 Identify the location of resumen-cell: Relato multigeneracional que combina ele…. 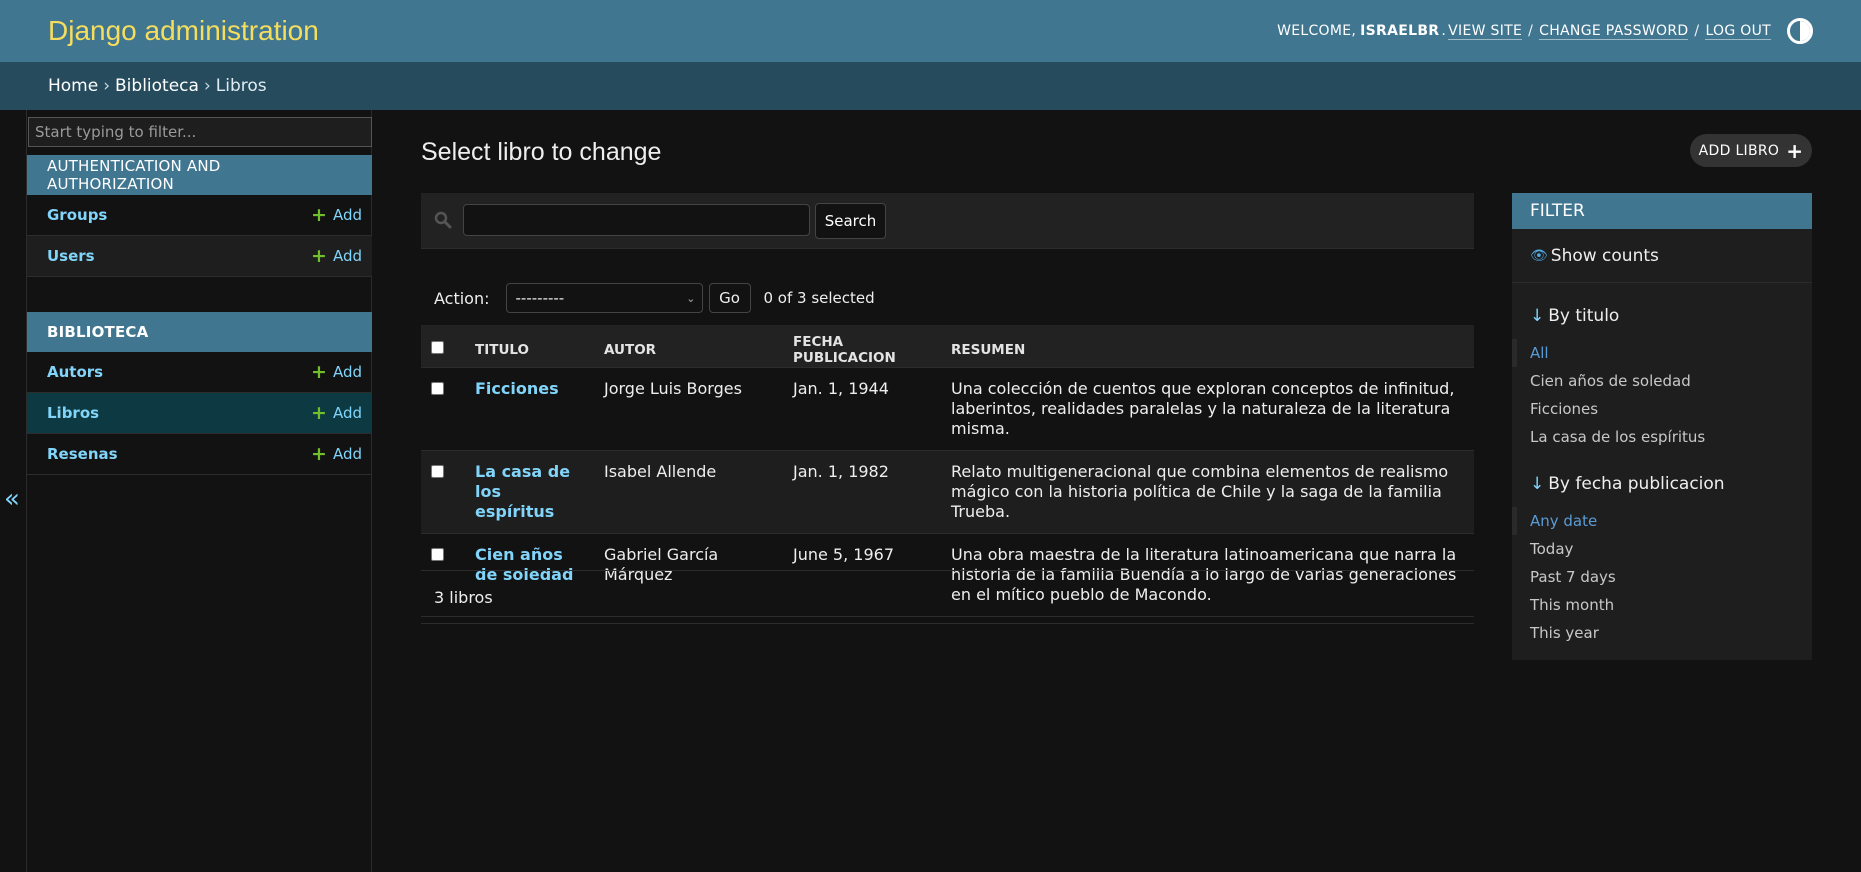
(1207, 492).